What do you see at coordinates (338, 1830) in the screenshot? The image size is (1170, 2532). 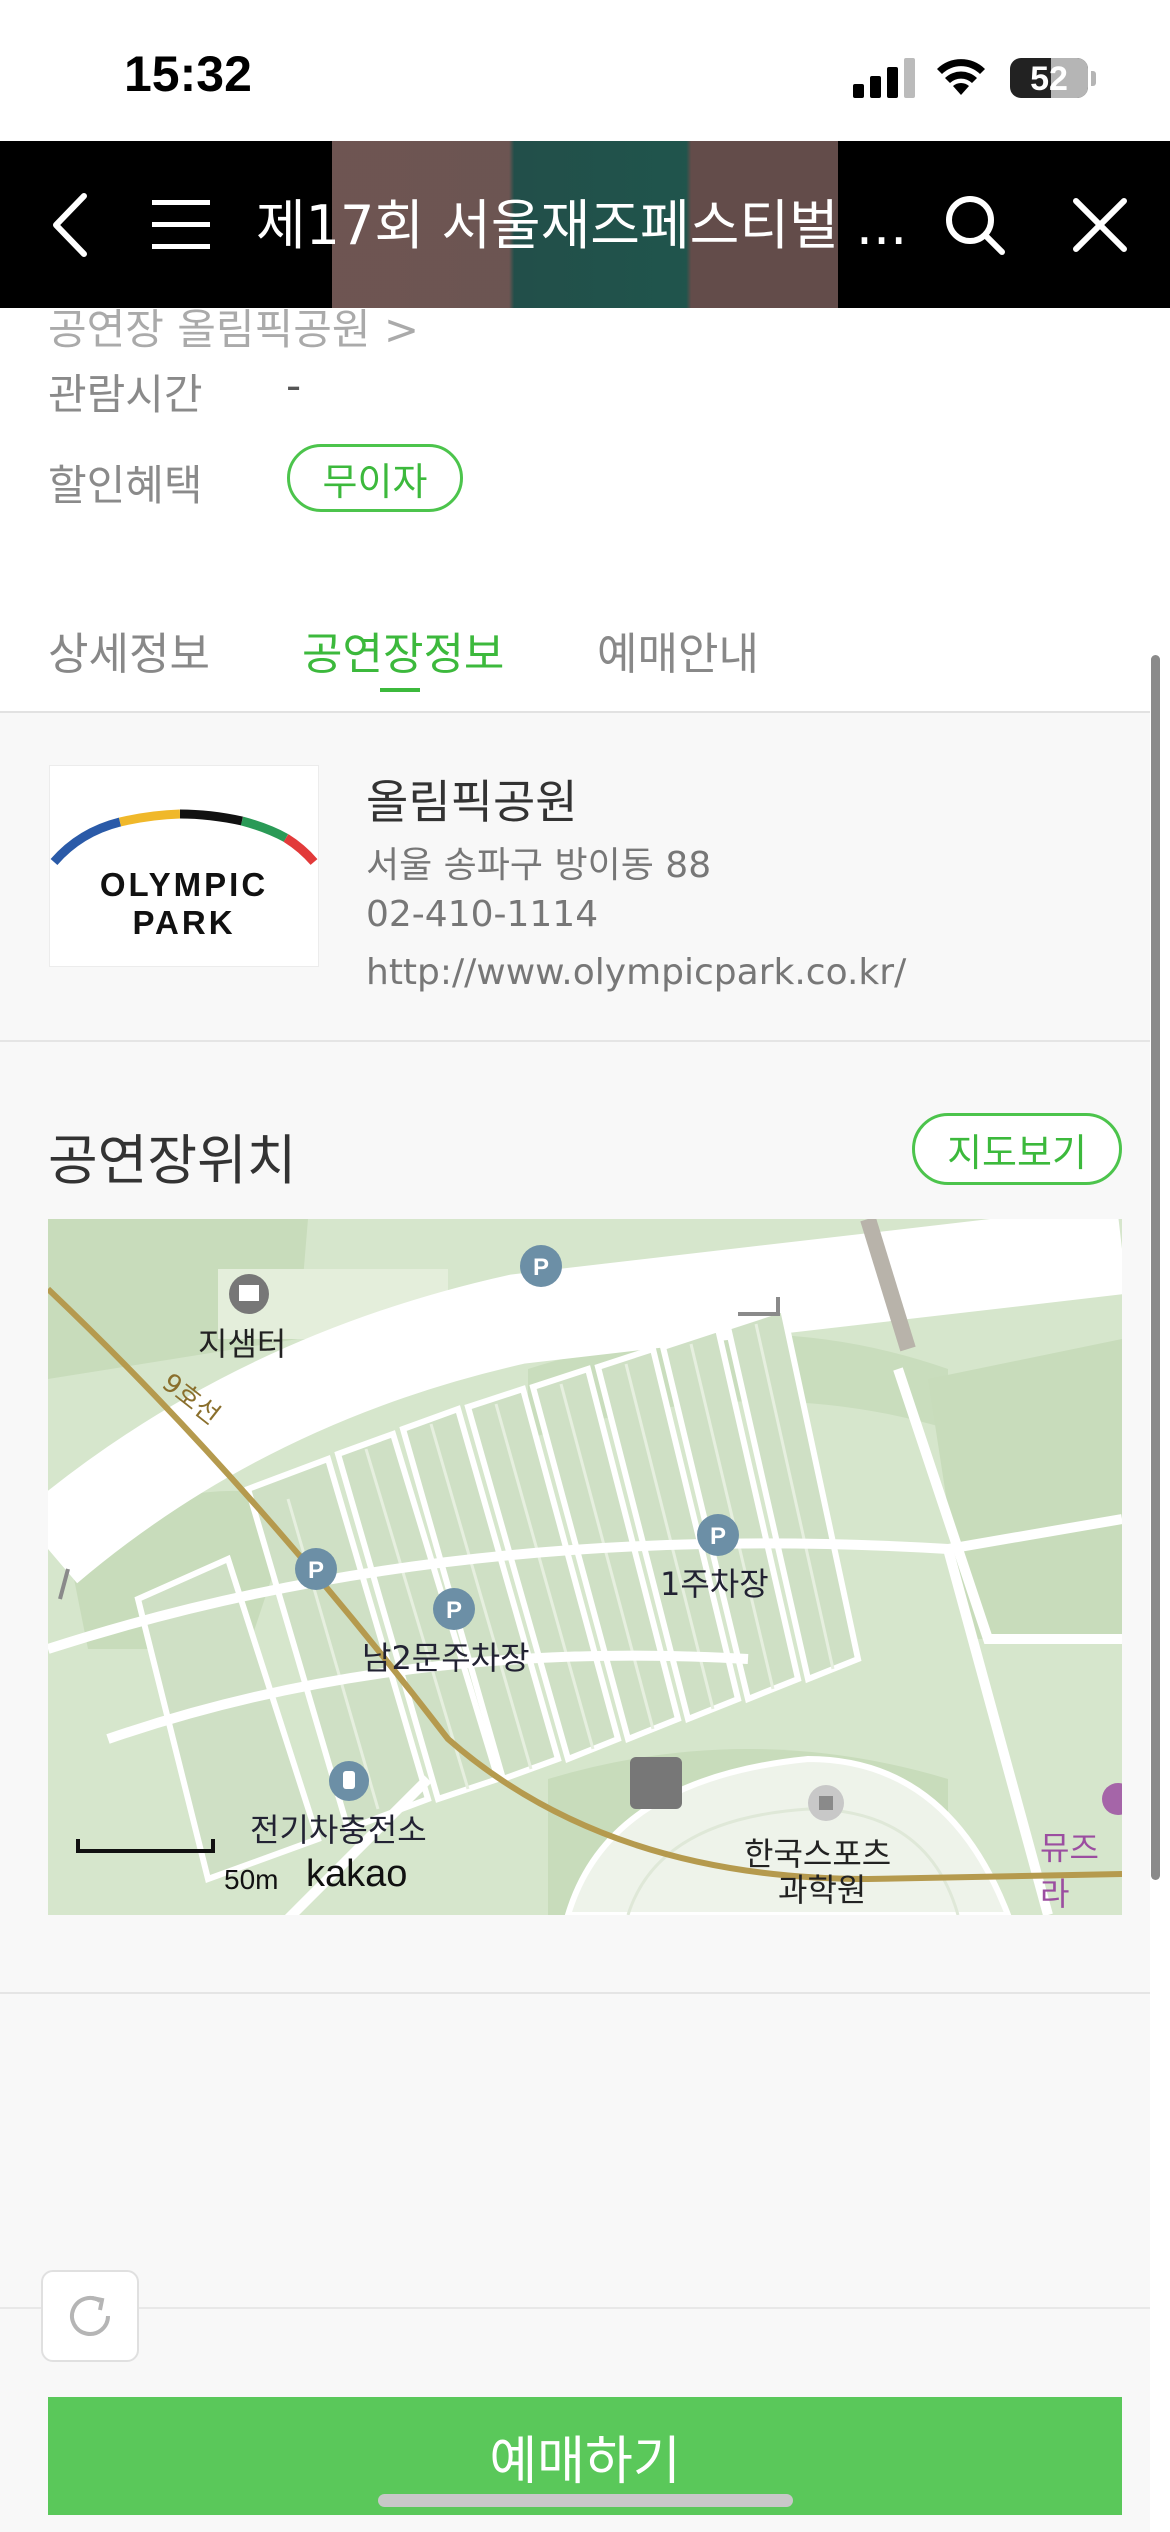 I see `map-label-ev-charging: 전기차충전소` at bounding box center [338, 1830].